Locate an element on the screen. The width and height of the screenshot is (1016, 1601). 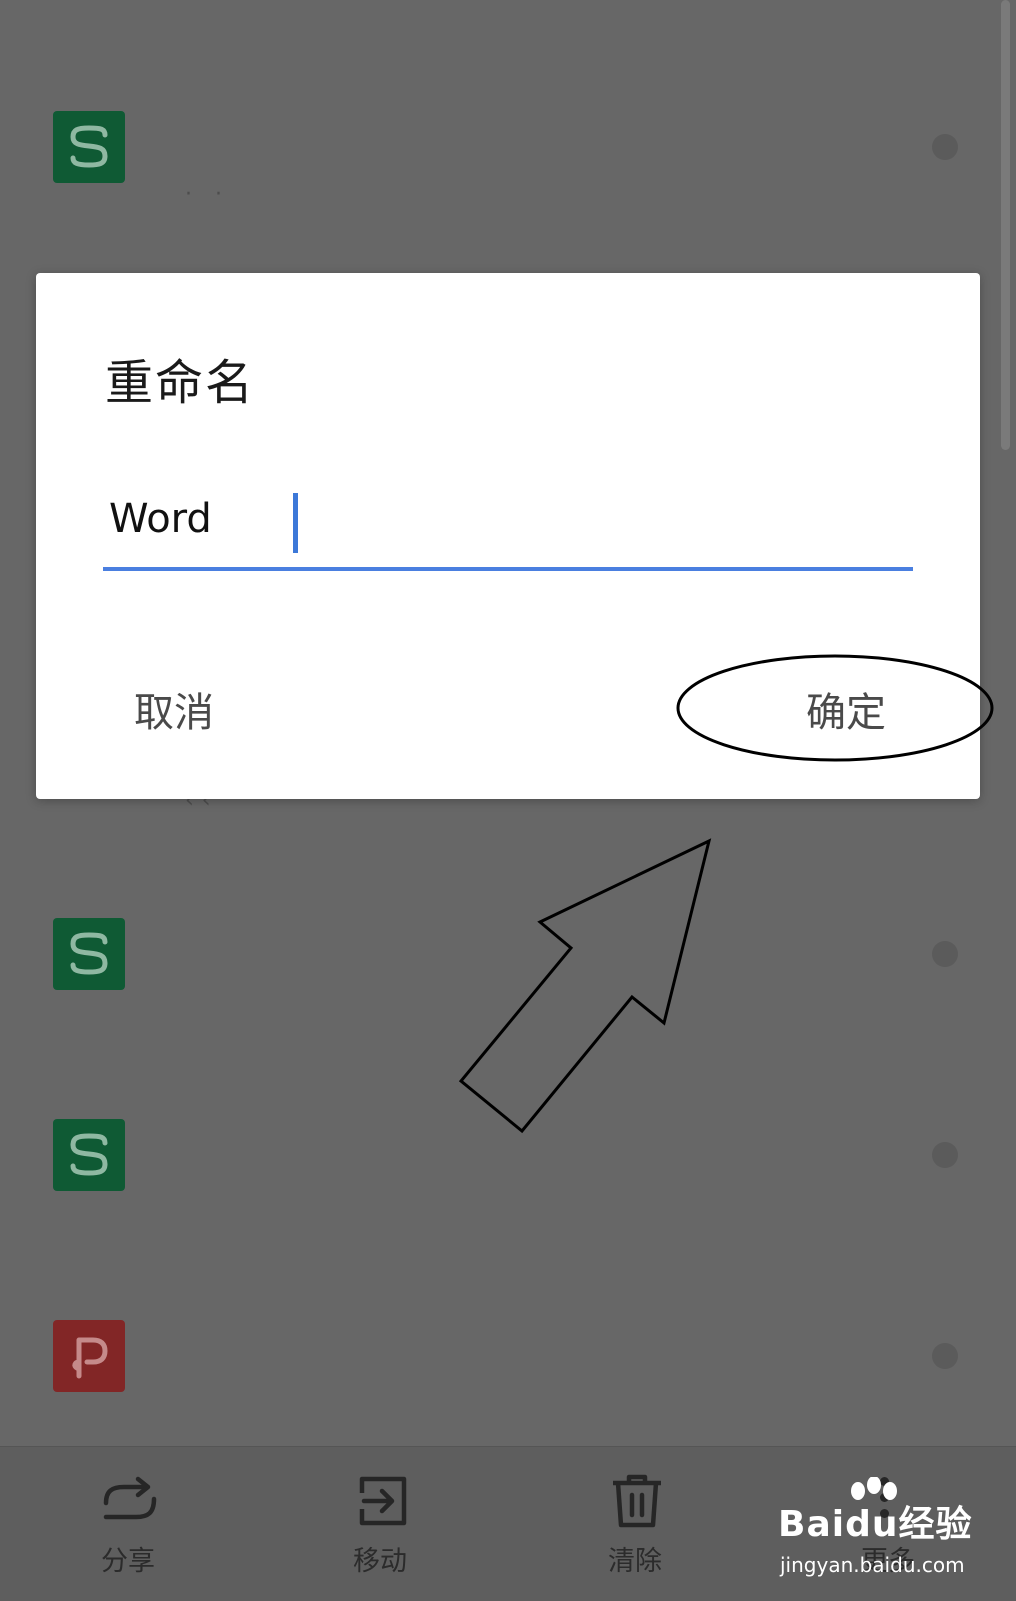
file-name-field is located at coordinates (511, 522).